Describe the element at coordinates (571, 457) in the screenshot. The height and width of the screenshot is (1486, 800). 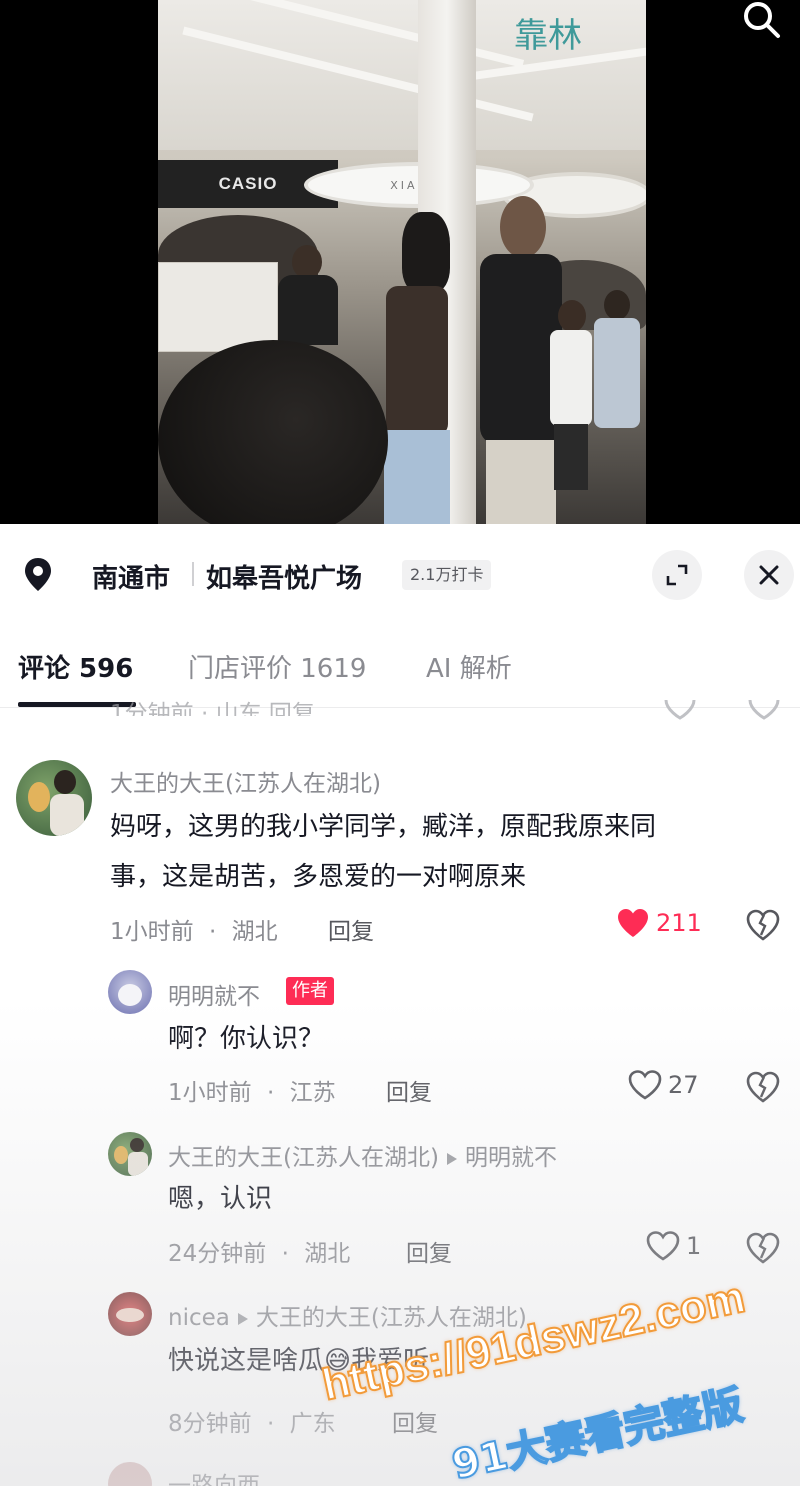
I see `legs` at that location.